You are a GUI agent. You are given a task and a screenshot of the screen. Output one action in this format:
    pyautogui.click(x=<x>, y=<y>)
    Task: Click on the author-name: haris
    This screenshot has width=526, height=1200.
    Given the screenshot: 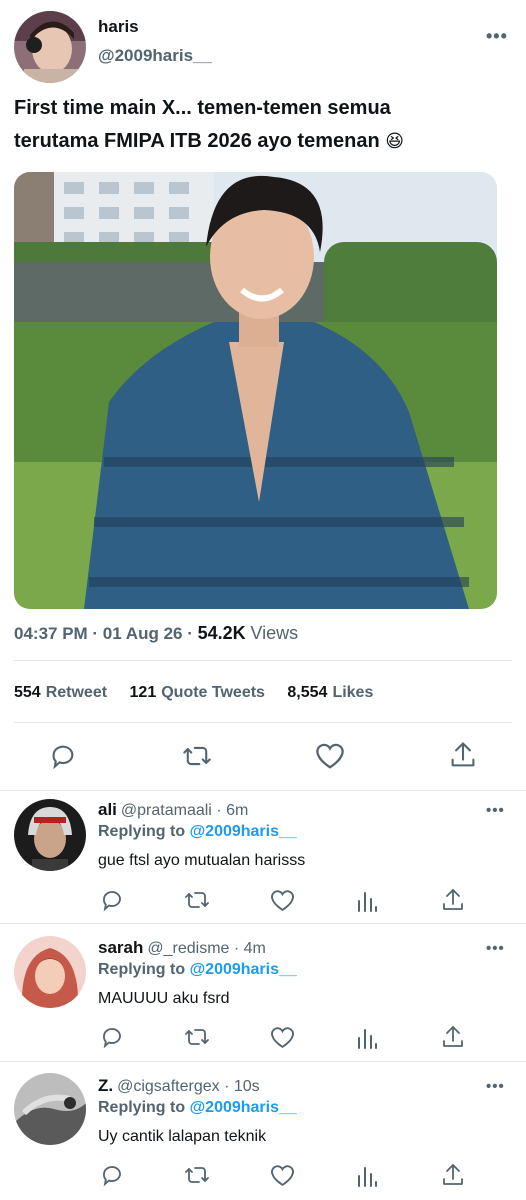 What is the action you would take?
    pyautogui.click(x=118, y=27)
    